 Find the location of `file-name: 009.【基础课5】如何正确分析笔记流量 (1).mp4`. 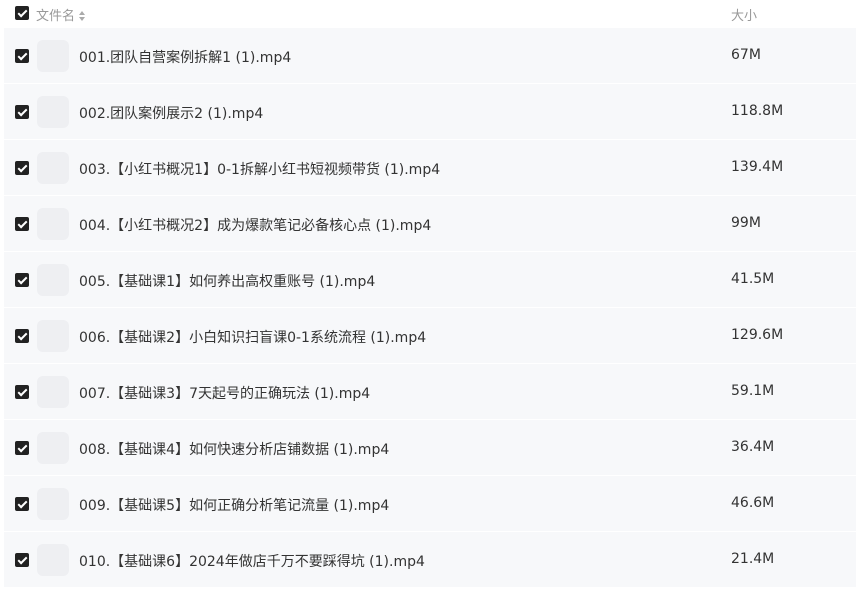

file-name: 009.【基础课5】如何正确分析笔记流量 (1).mp4 is located at coordinates (234, 505).